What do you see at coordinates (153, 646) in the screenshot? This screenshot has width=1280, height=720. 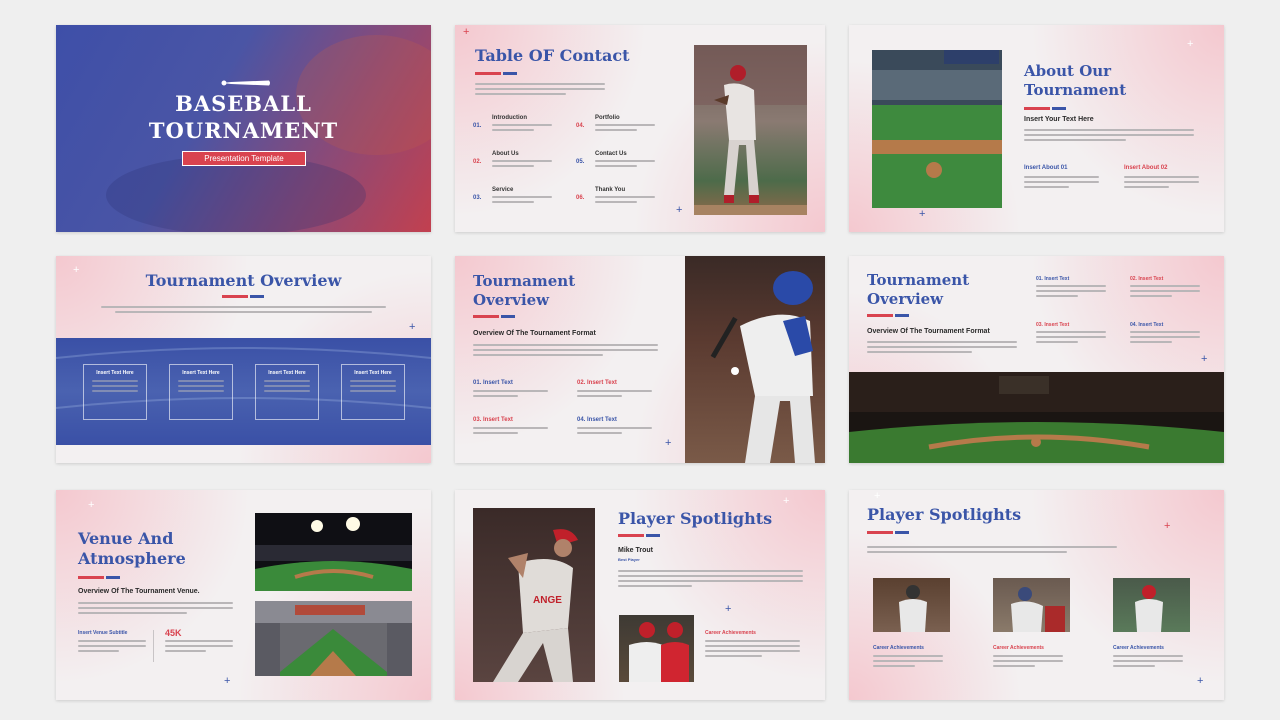 I see `venue-divider` at bounding box center [153, 646].